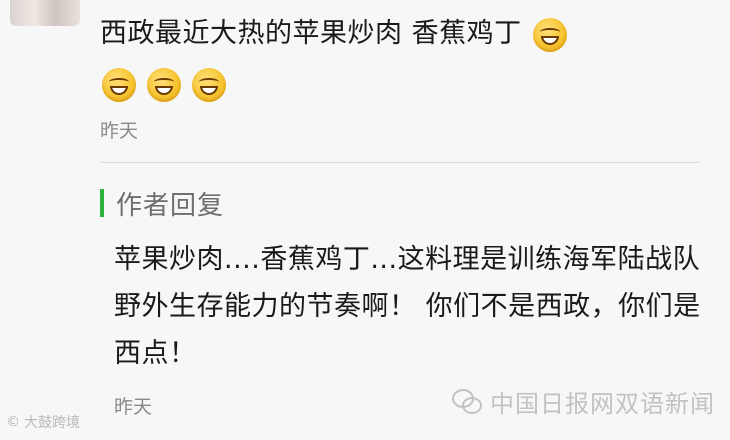  I want to click on author-reply-header: 作者回复, so click(162, 204).